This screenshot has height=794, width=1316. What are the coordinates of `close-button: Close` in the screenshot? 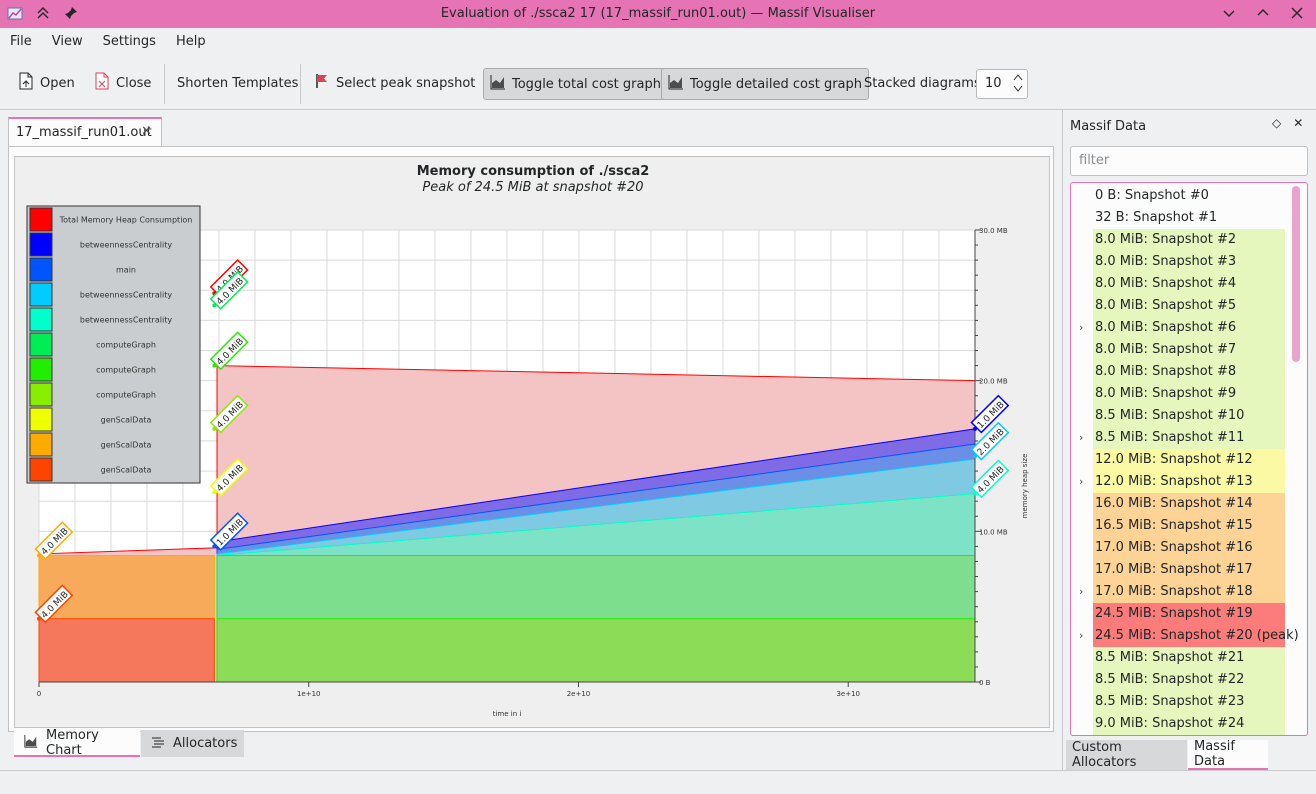 It's located at (122, 83).